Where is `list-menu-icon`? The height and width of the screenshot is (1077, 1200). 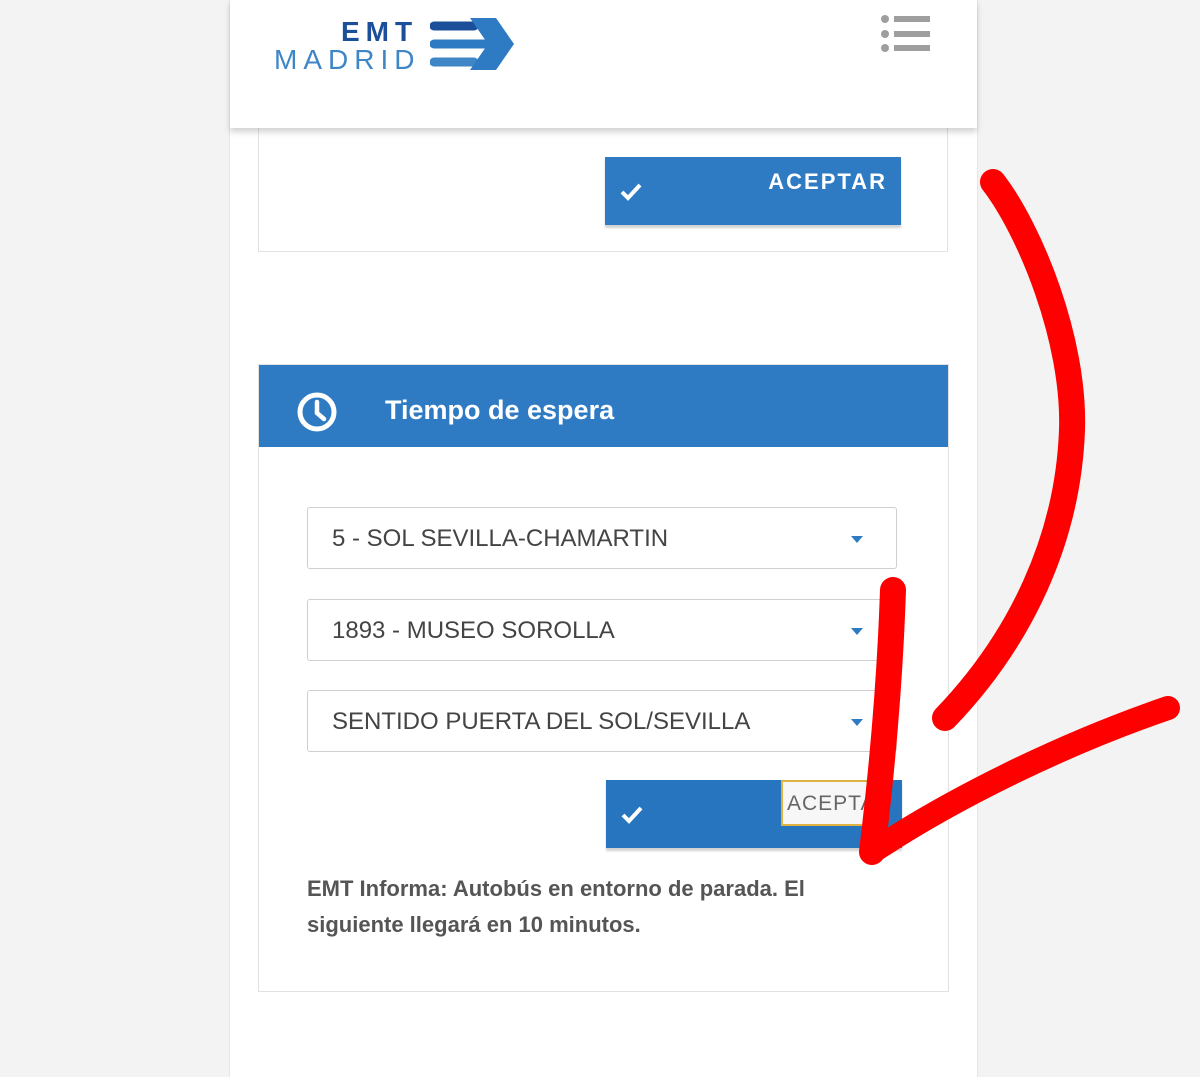
list-menu-icon is located at coordinates (906, 34).